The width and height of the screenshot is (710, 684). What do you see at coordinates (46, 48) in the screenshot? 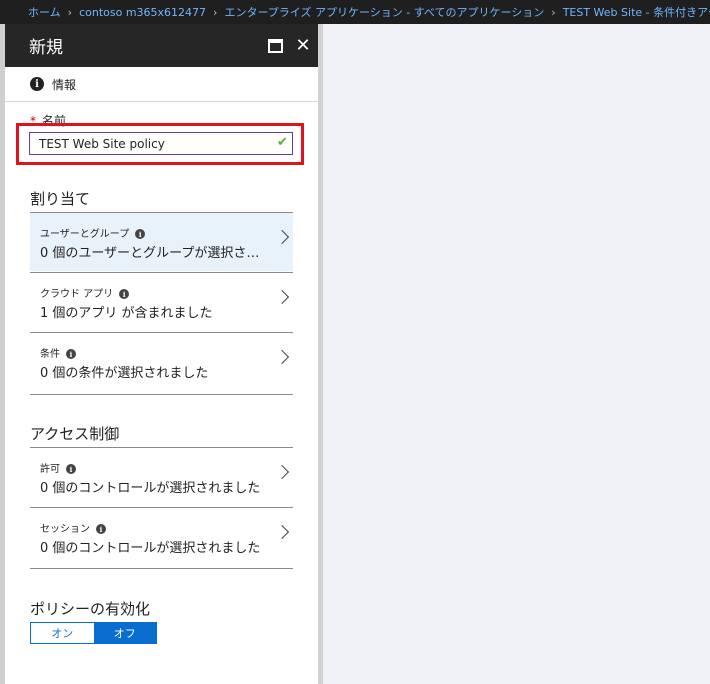
I see `blade-title: 新規` at bounding box center [46, 48].